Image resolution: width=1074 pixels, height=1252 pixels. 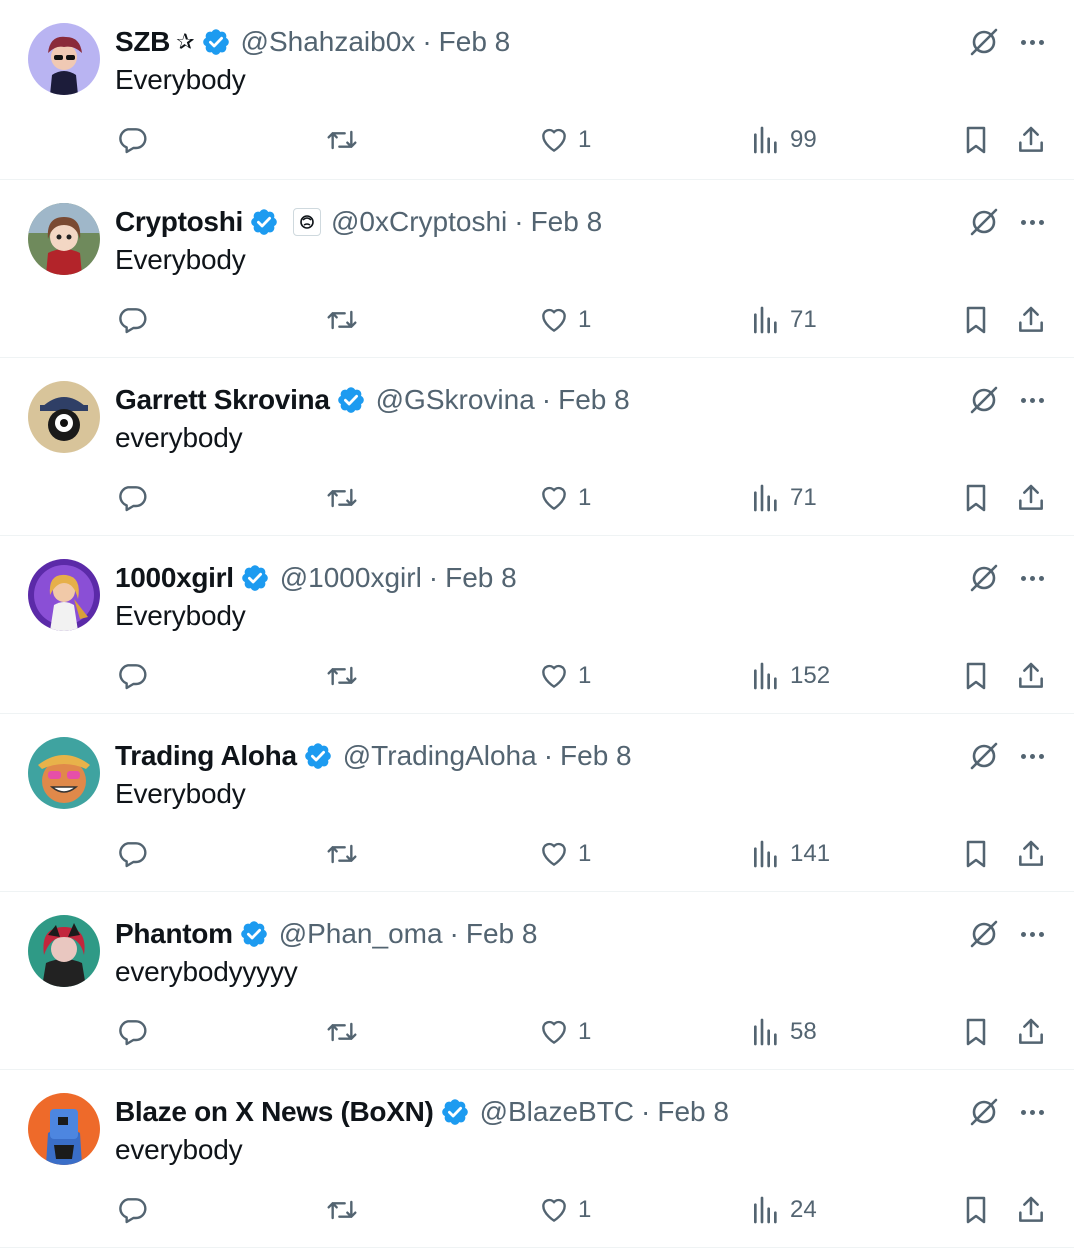 What do you see at coordinates (174, 934) in the screenshot?
I see `display-name: Phantom` at bounding box center [174, 934].